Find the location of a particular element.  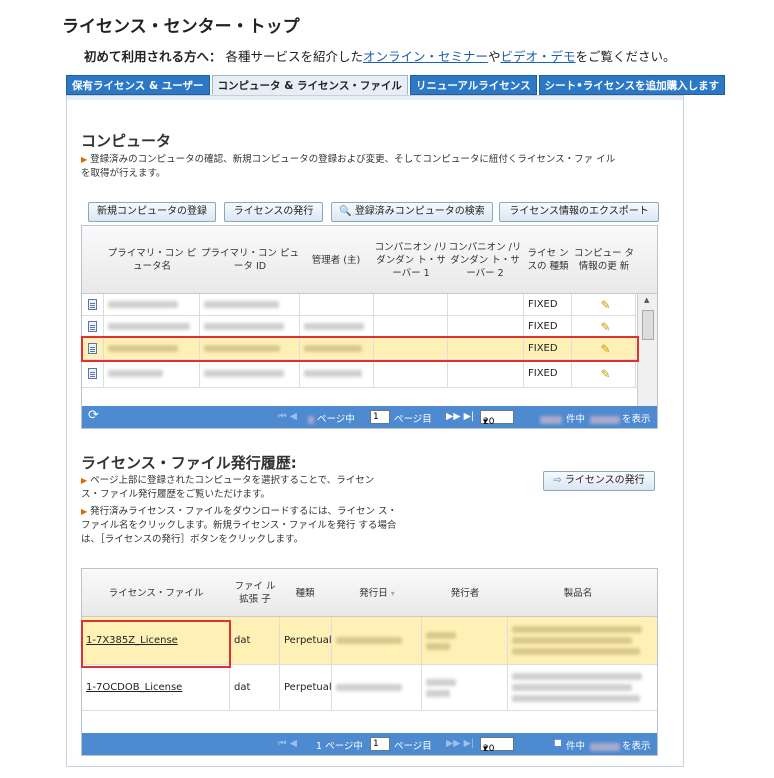

vertical-scrollbar: ▲ is located at coordinates (647, 352).